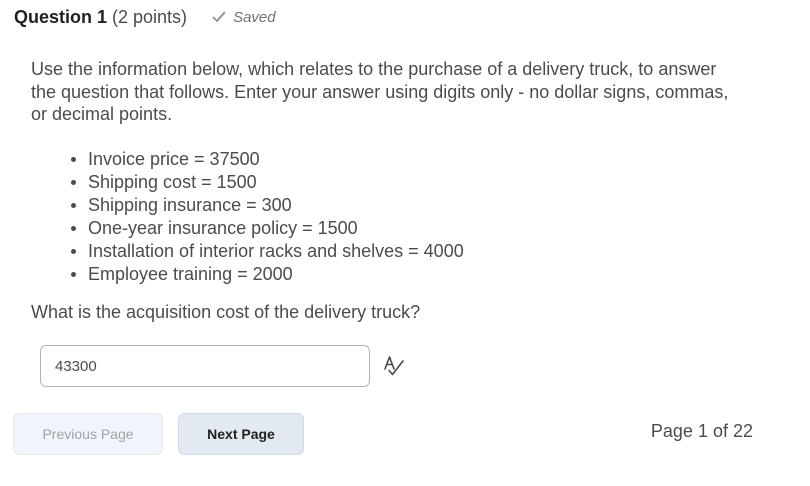 Image resolution: width=810 pixels, height=486 pixels. Describe the element at coordinates (88, 434) in the screenshot. I see `previous-page-button: Previous Page` at that location.